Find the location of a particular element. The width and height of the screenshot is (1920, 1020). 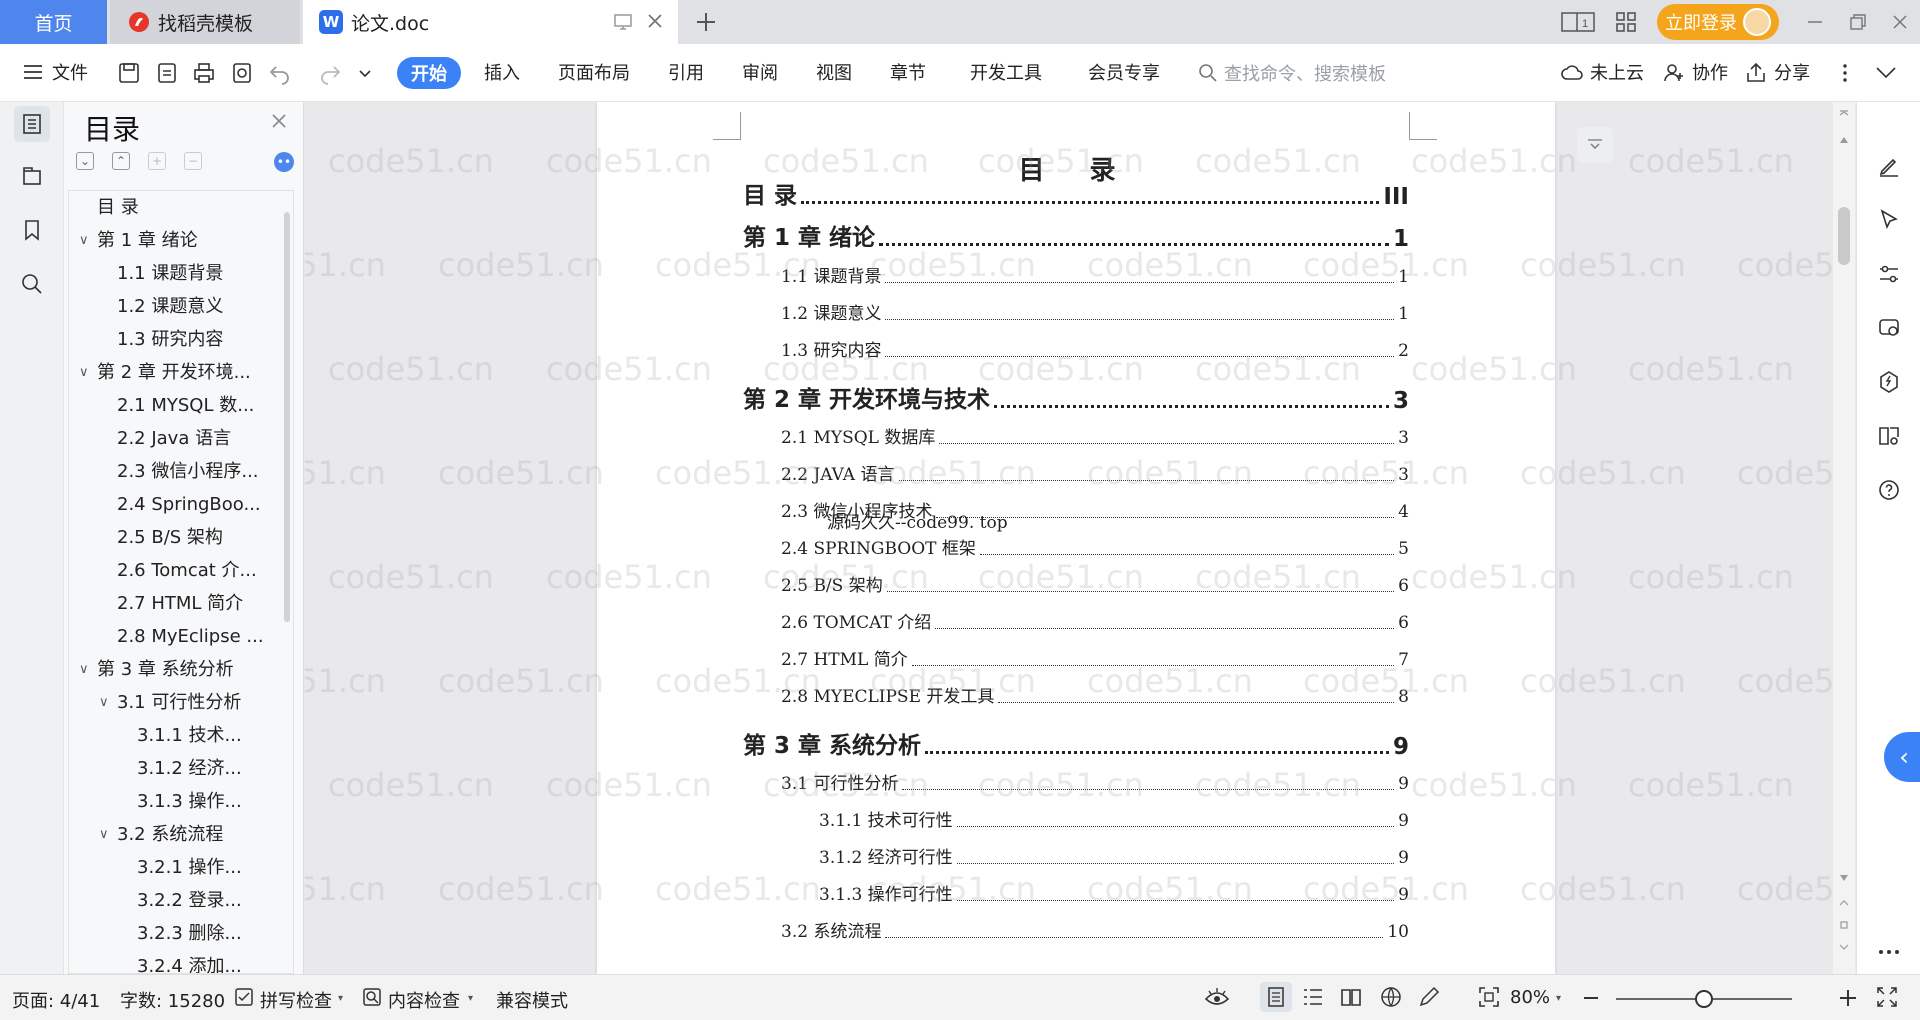

vertical-scrollbar is located at coordinates (1844, 538).